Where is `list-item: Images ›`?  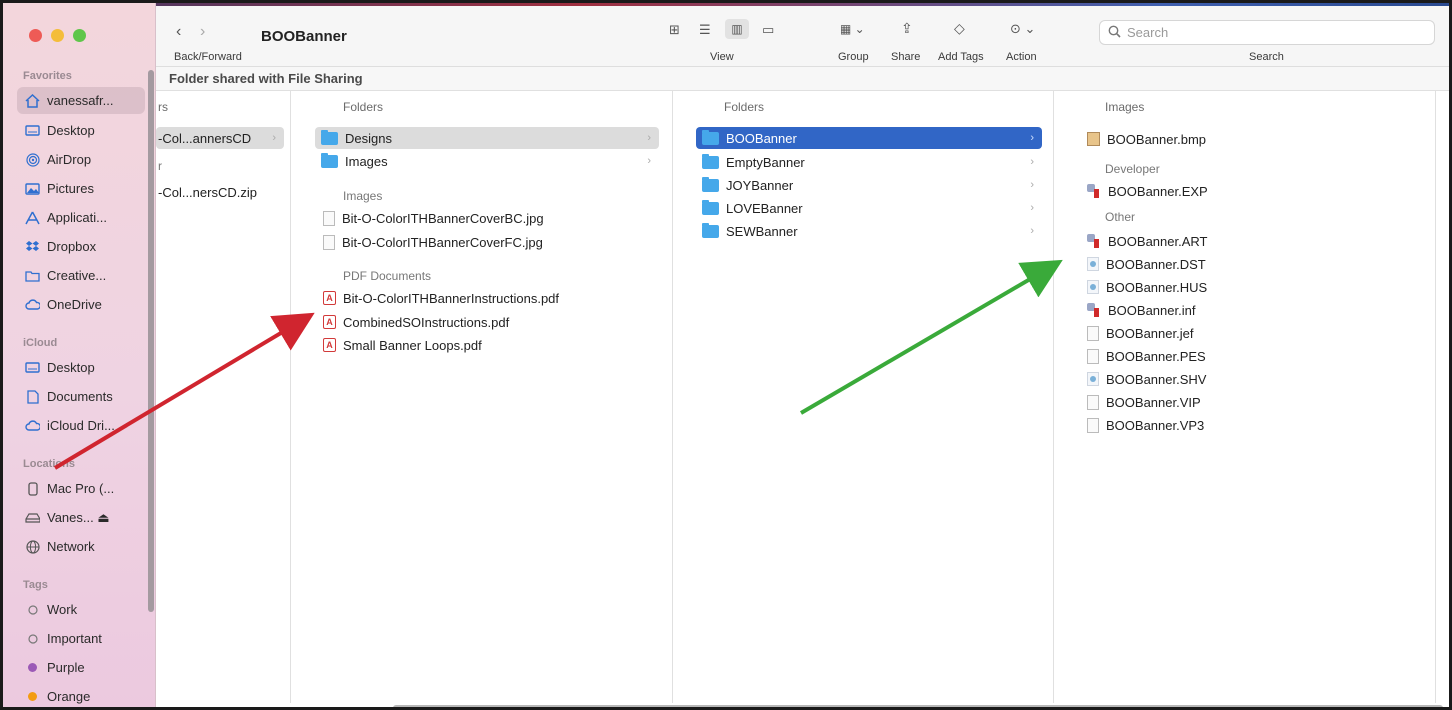 list-item: Images › is located at coordinates (487, 161).